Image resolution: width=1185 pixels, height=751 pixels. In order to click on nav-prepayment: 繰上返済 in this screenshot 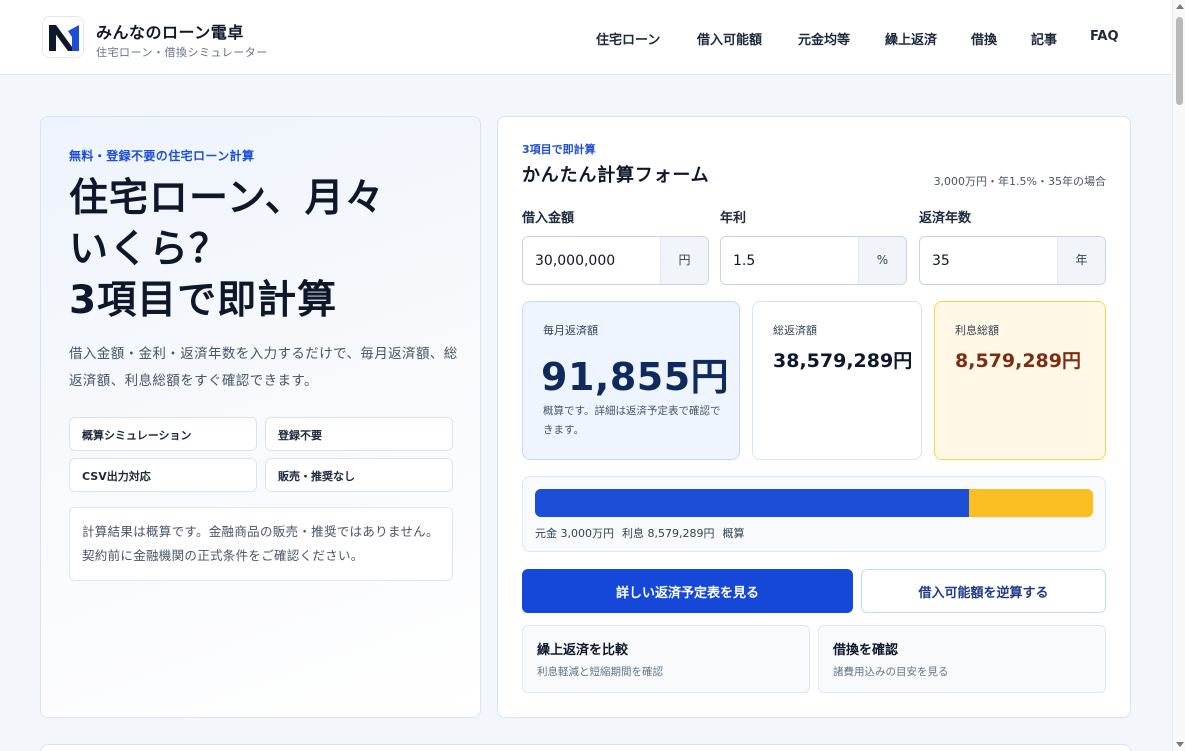, I will do `click(911, 38)`.